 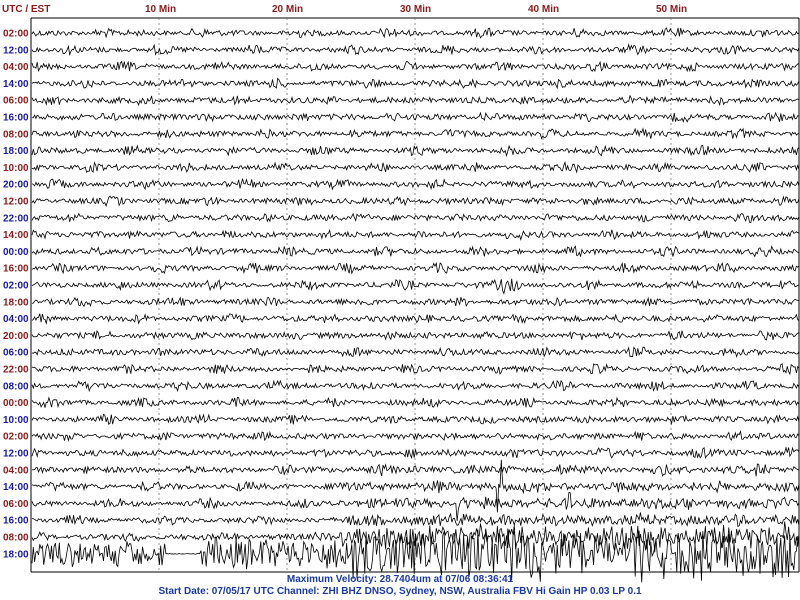 I want to click on est-time-label: 04:00, so click(x=16, y=319).